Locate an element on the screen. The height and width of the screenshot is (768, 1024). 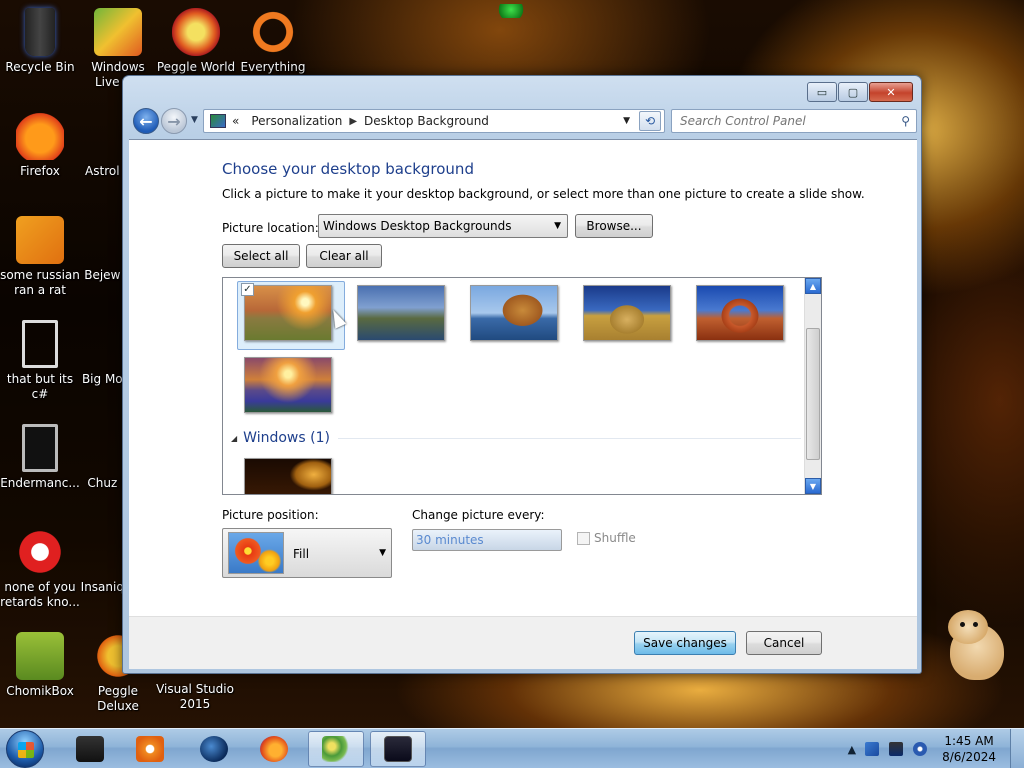
desktop-icon-label: Visual Studio 2015 is located at coordinates (195, 696).